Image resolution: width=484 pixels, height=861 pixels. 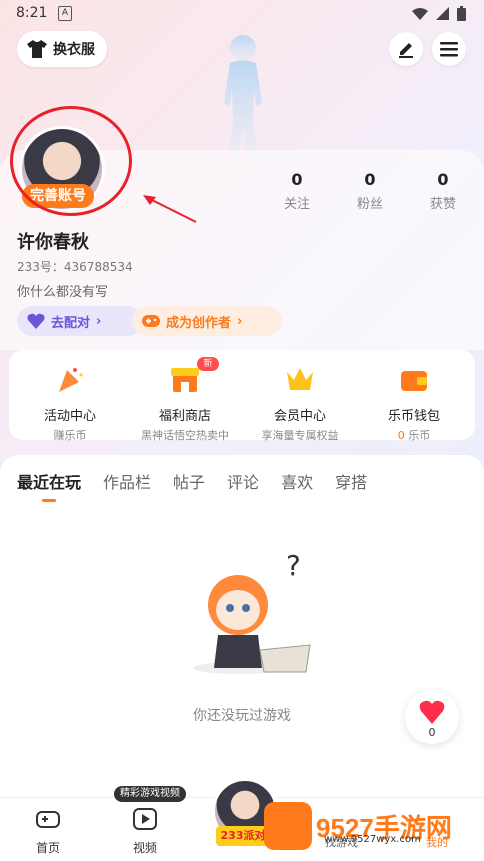 What do you see at coordinates (414, 403) in the screenshot?
I see `coin-wallet: 乐币钱包 0 乐币` at bounding box center [414, 403].